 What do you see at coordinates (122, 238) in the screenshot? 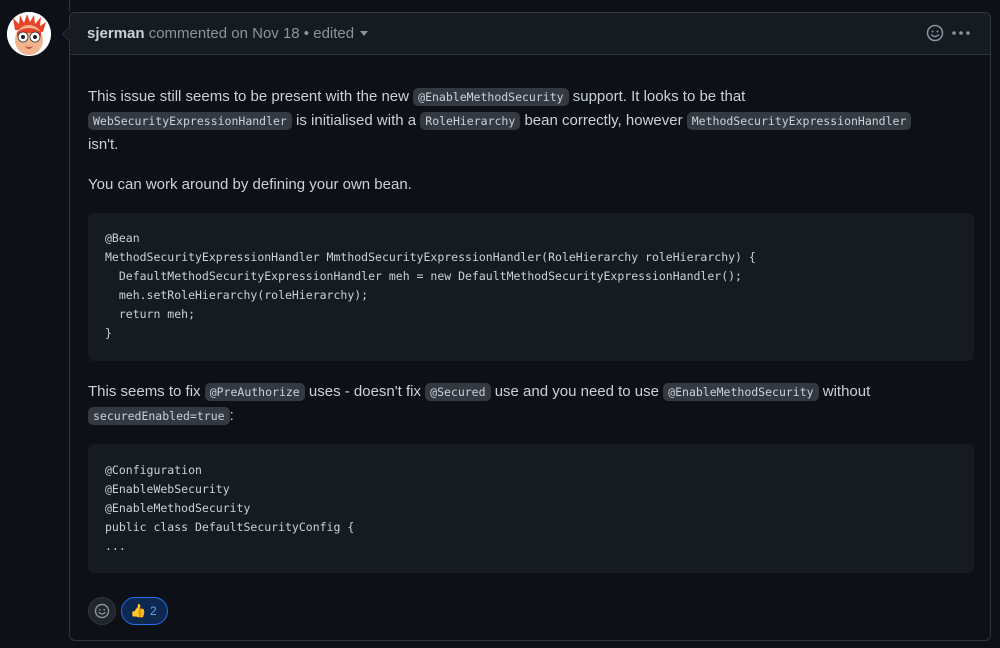
I see `code-line: @Bean` at bounding box center [122, 238].